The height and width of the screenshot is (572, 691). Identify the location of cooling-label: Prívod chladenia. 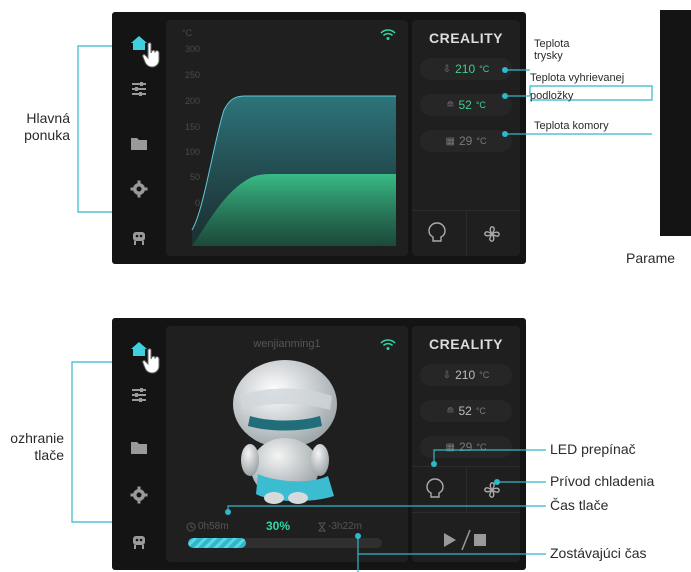
(602, 481).